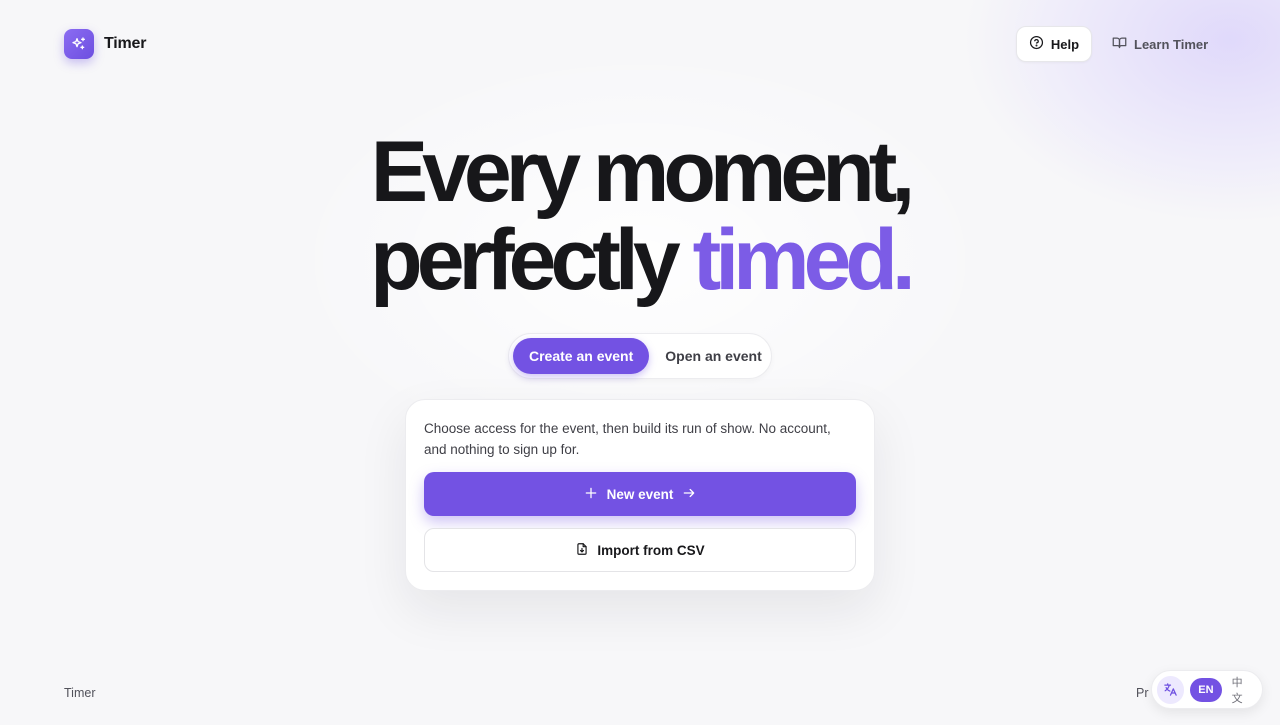 This screenshot has width=1280, height=725. Describe the element at coordinates (713, 356) in the screenshot. I see `tab-open-event: Open an event` at that location.